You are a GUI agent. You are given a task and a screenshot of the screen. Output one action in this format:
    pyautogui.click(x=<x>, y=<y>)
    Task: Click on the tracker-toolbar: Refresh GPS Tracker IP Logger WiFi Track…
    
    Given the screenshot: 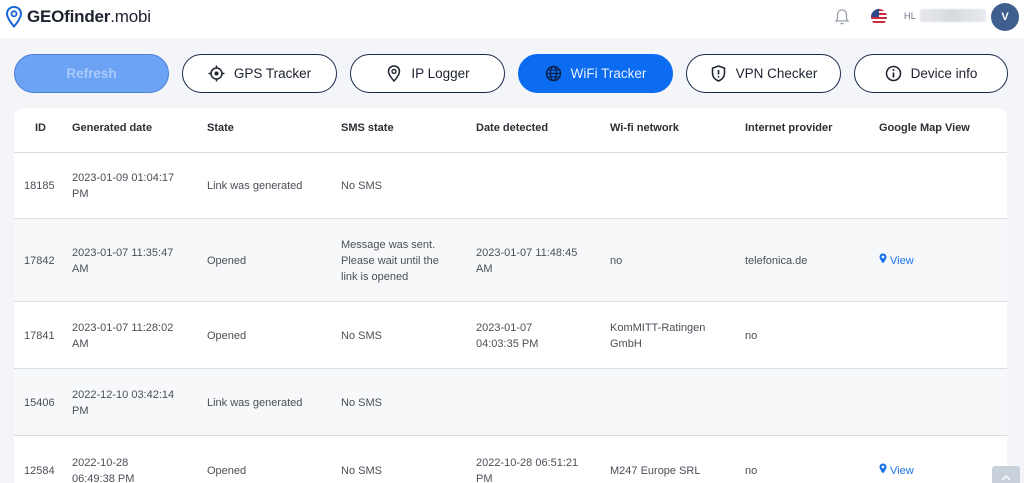 What is the action you would take?
    pyautogui.click(x=512, y=74)
    